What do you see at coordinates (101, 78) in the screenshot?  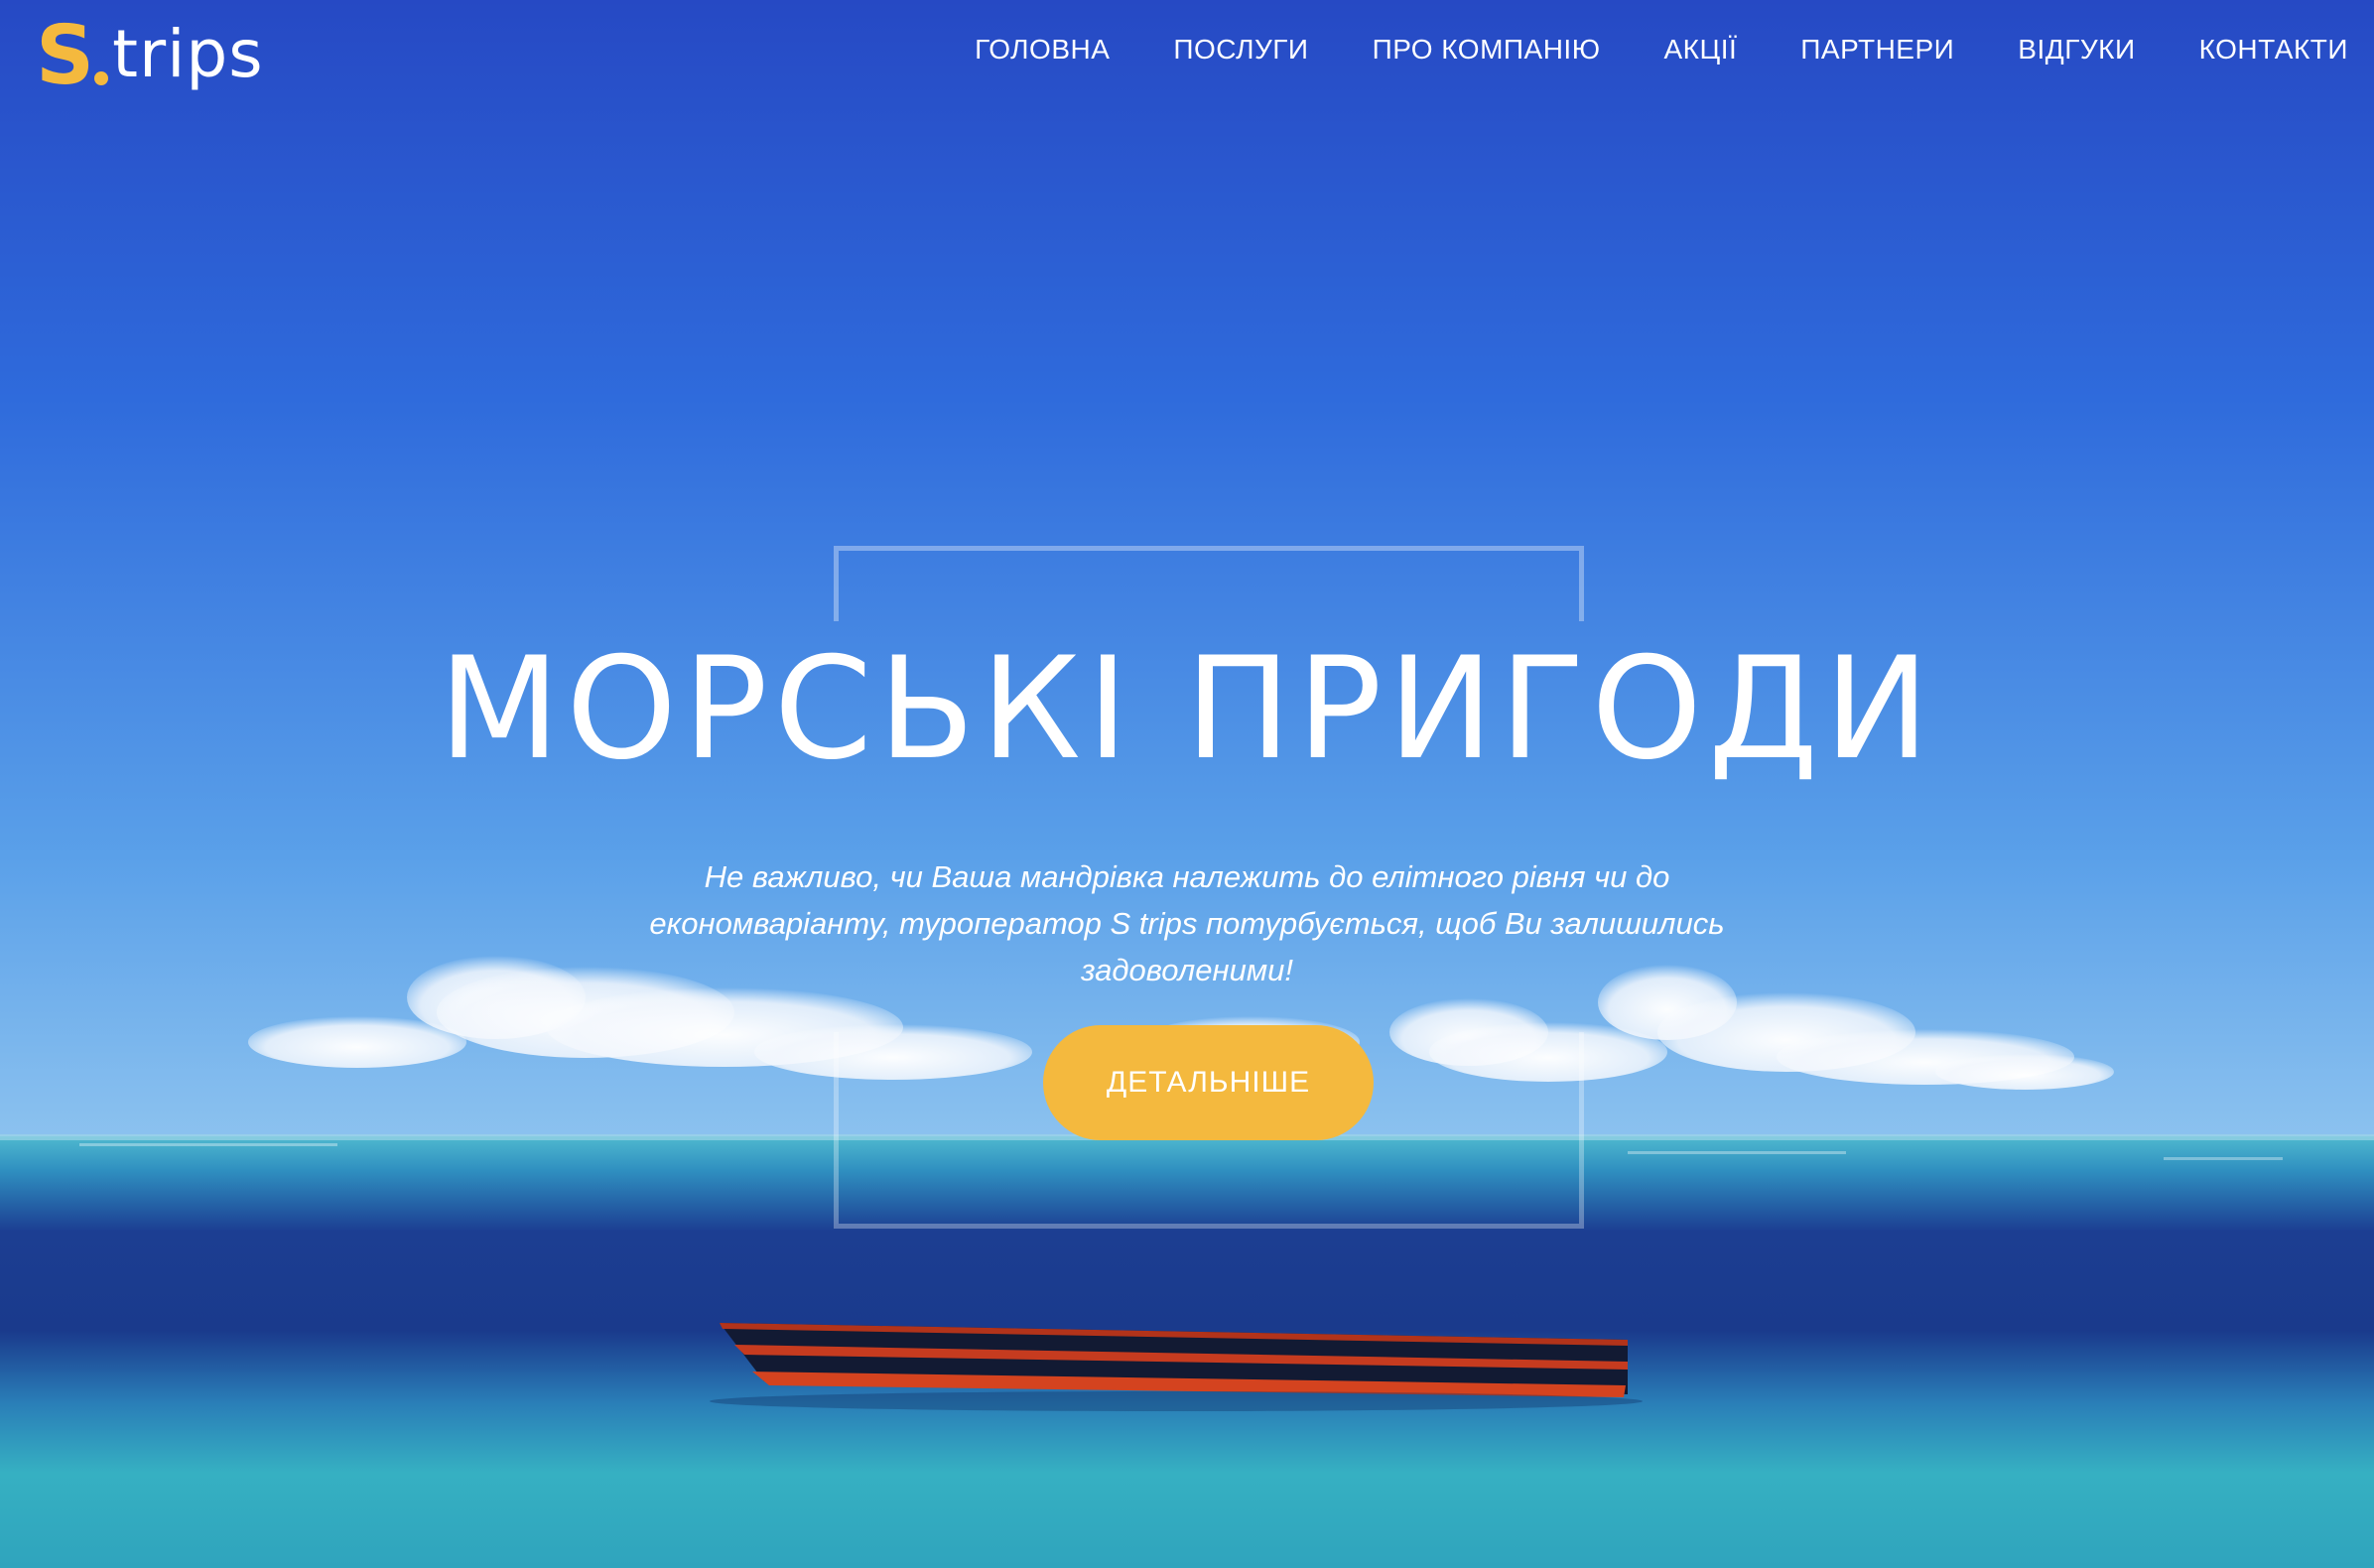 I see `logo-dot-icon` at bounding box center [101, 78].